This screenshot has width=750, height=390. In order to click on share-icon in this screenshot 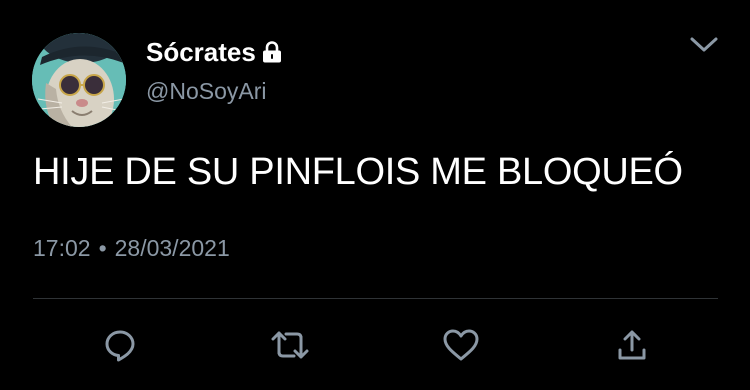, I will do `click(632, 345)`.